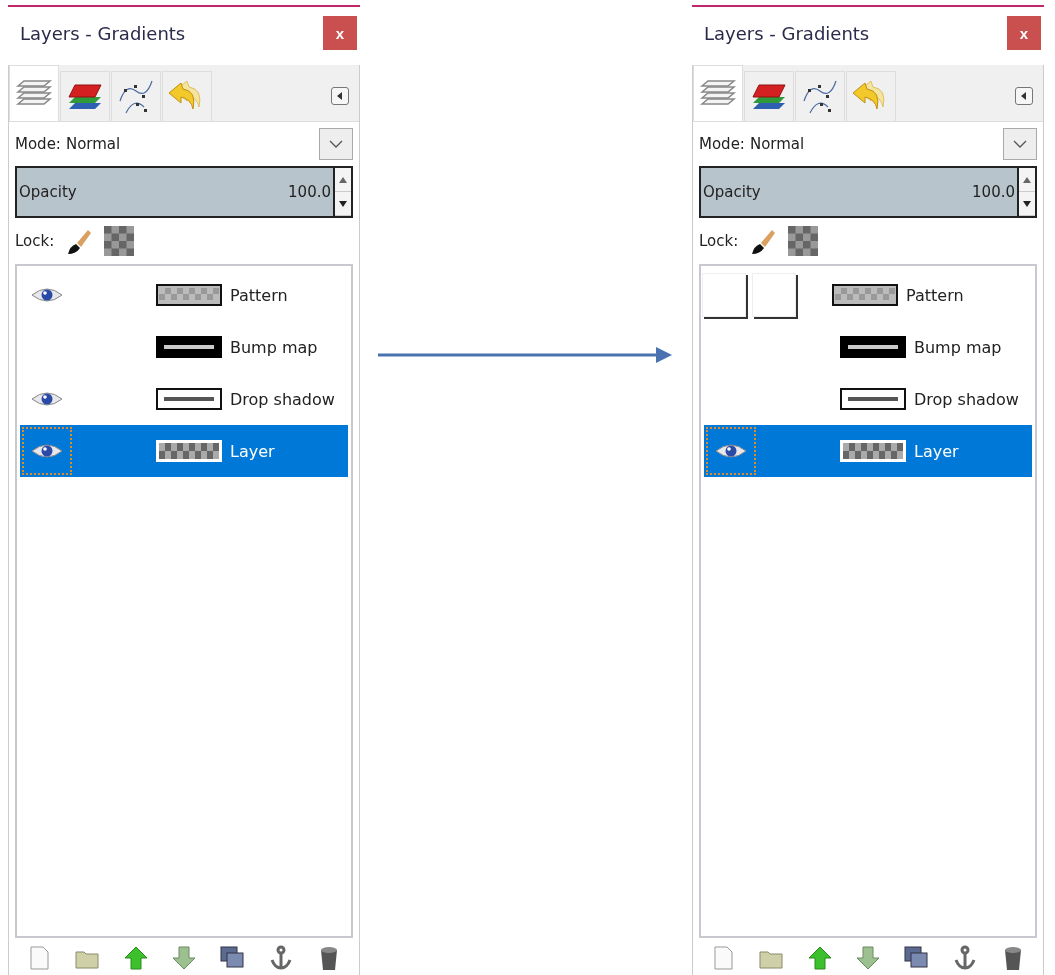  I want to click on chain-toggle, so click(774, 295).